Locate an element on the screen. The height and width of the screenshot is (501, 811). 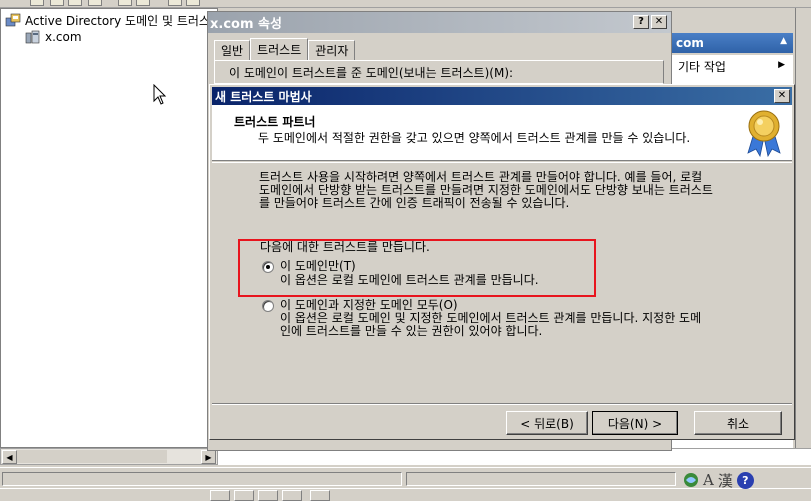
actions-more-item: 기타 작업 ▶ is located at coordinates (732, 66).